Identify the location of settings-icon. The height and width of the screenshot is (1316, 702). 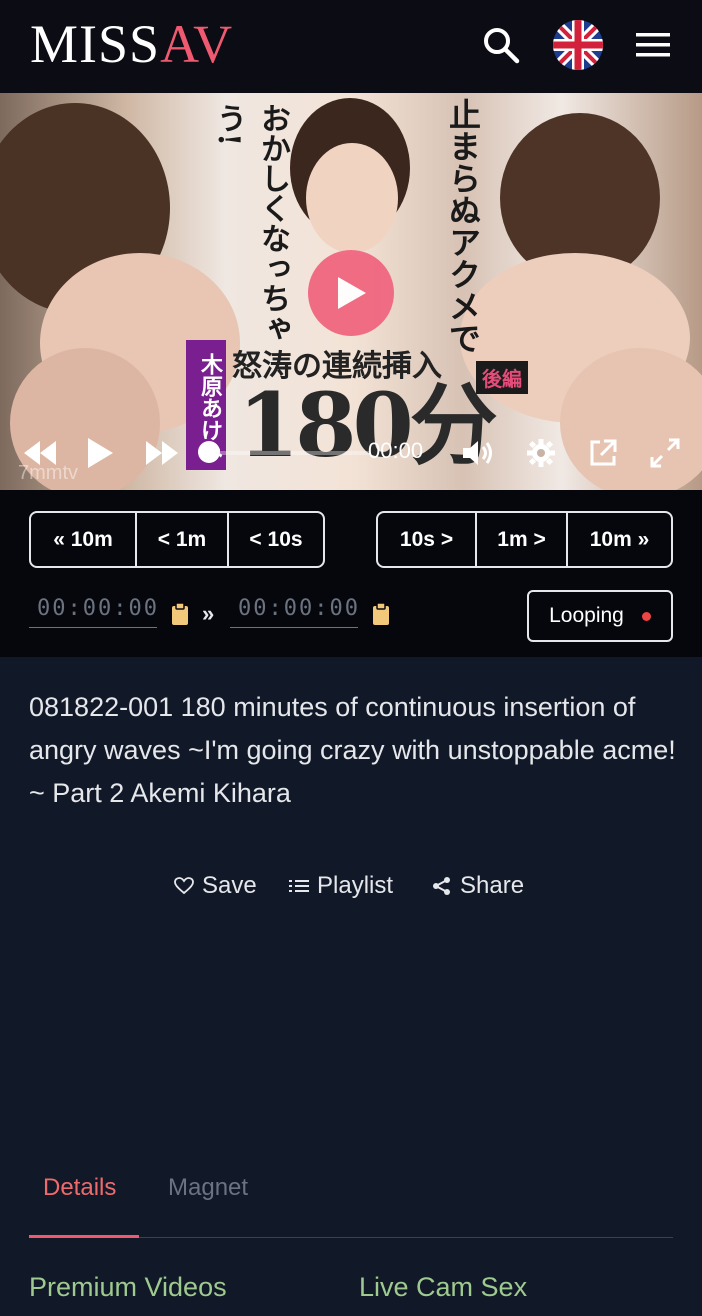
(541, 453).